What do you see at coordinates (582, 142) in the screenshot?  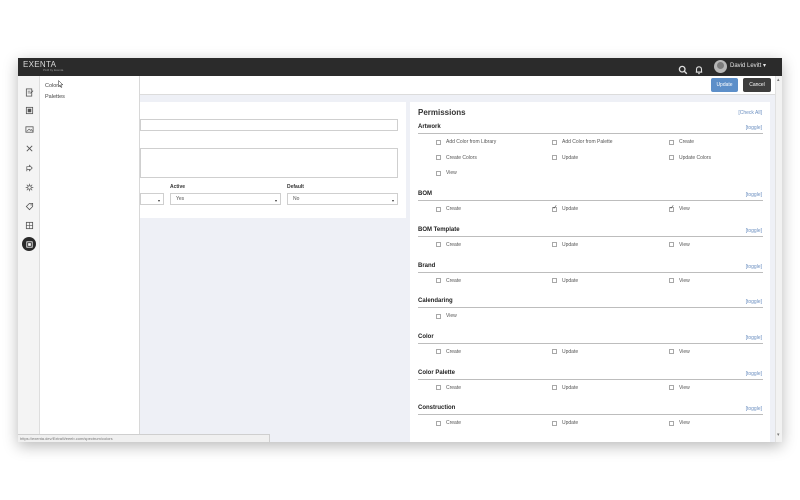 I see `permission-option: Add Color from Palette` at bounding box center [582, 142].